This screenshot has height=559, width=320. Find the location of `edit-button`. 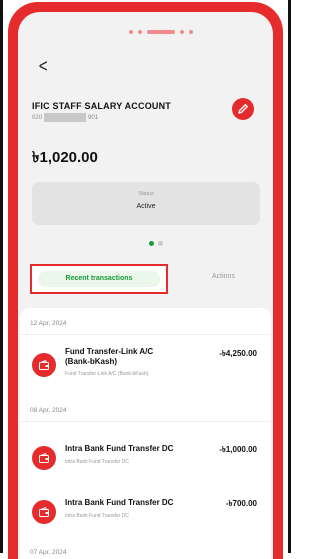

edit-button is located at coordinates (243, 109).